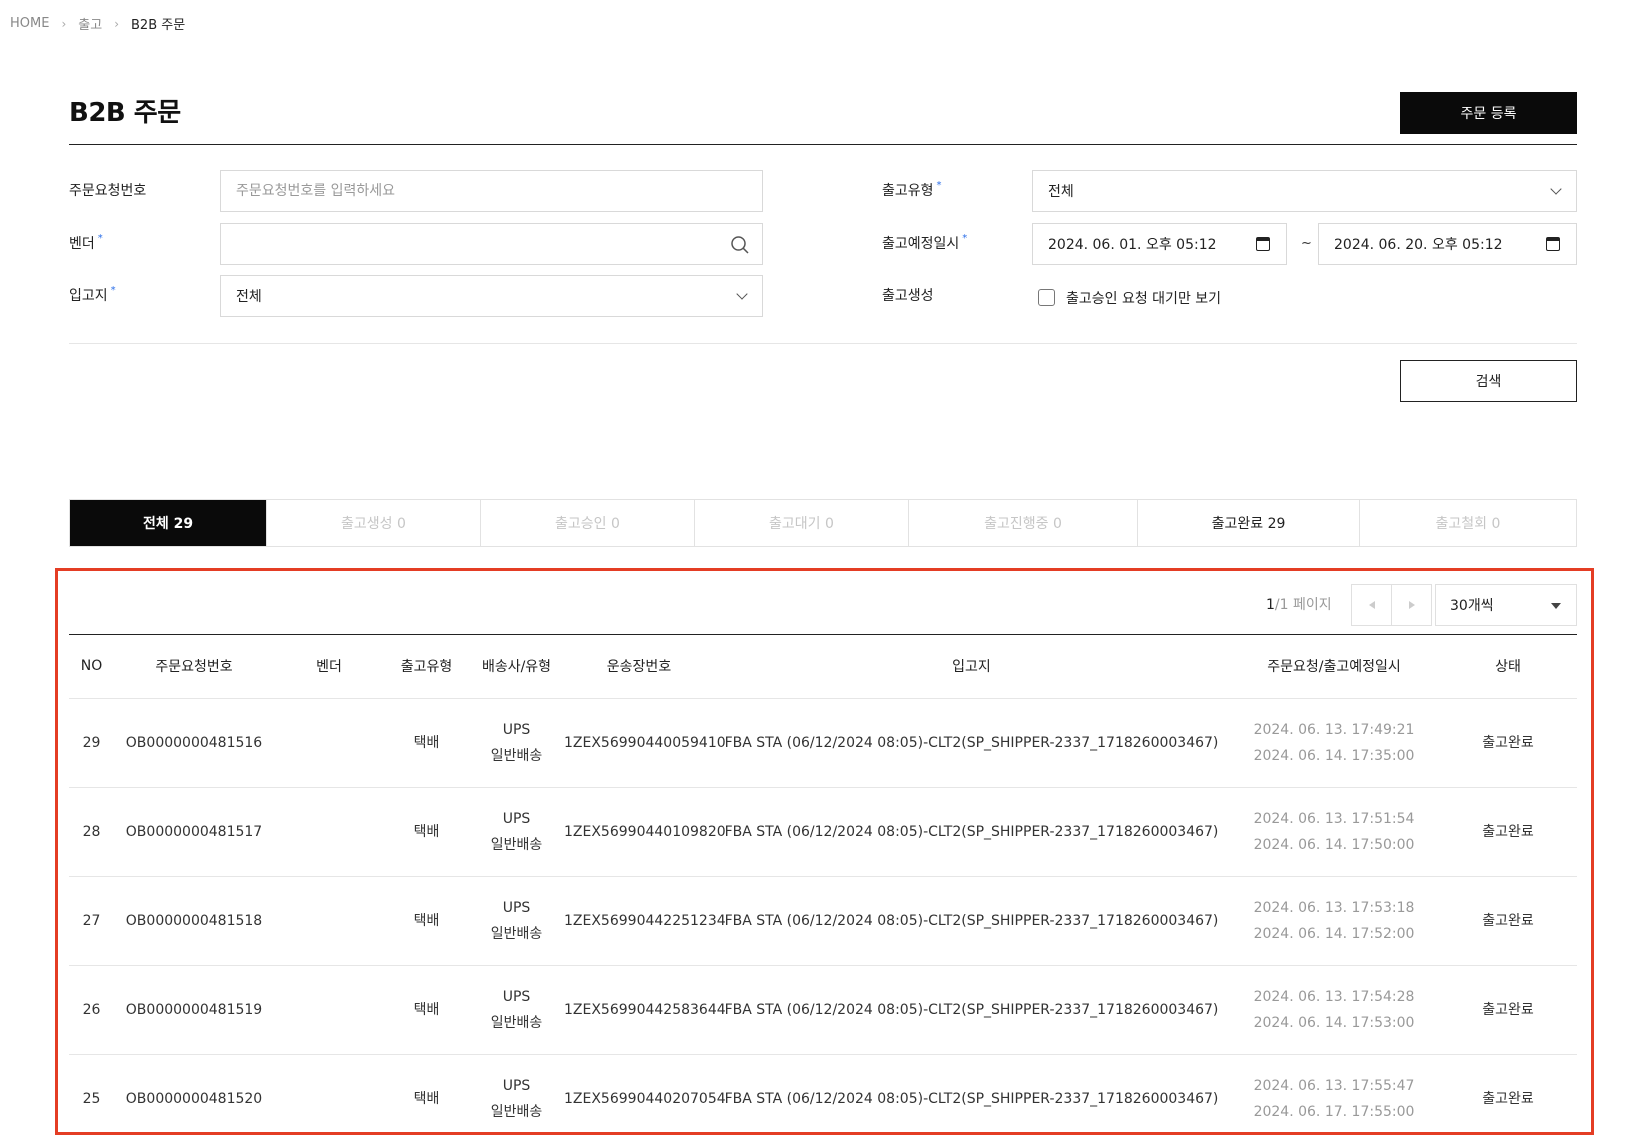 Image resolution: width=1637 pixels, height=1136 pixels. Describe the element at coordinates (639, 667) in the screenshot. I see `column-header: 운송장번호` at that location.